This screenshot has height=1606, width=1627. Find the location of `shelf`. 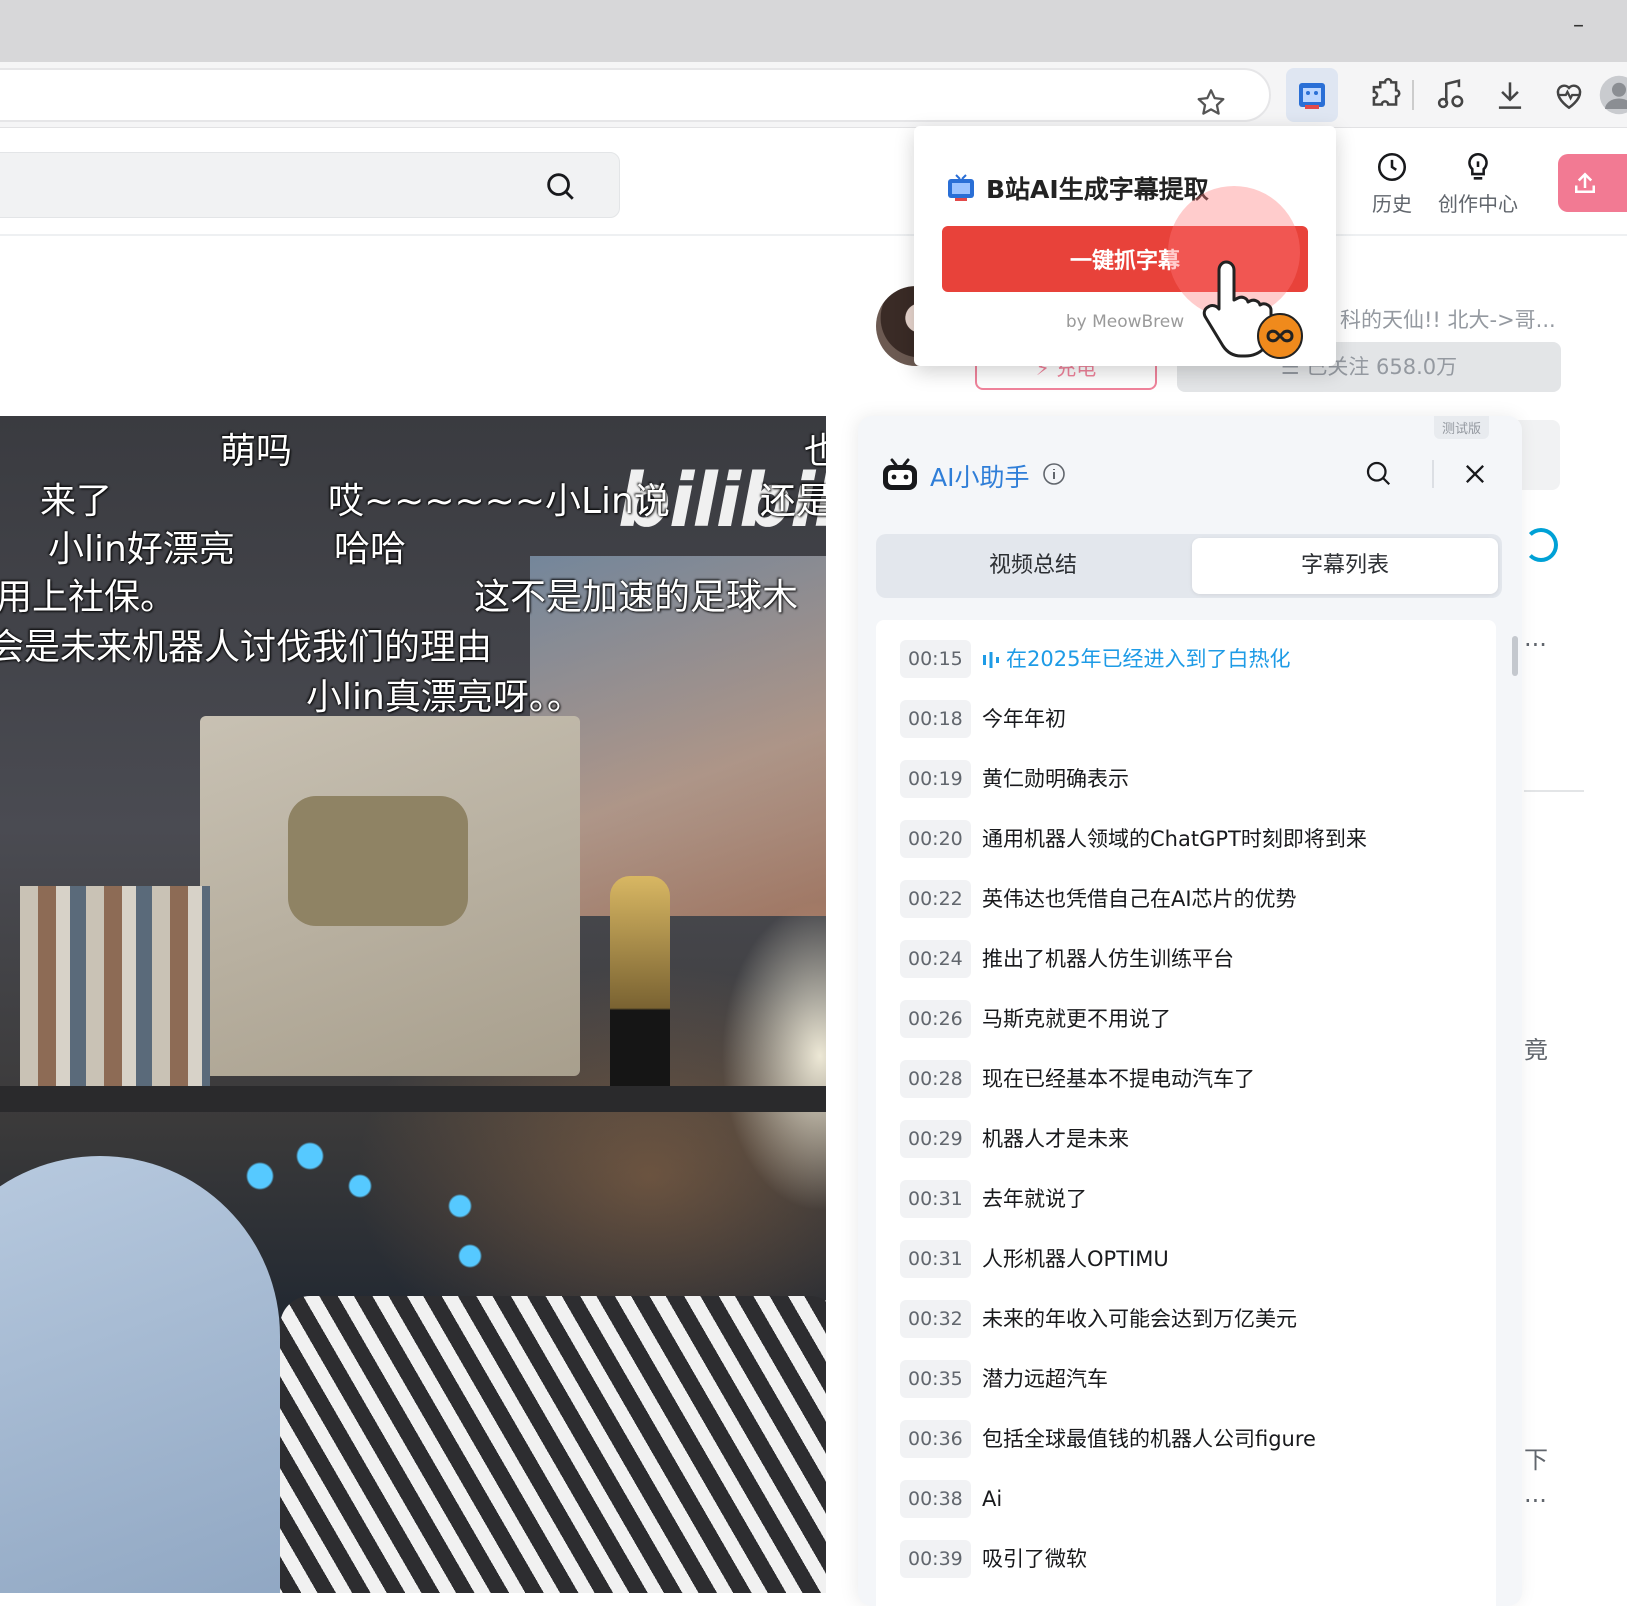

shelf is located at coordinates (413, 1099).